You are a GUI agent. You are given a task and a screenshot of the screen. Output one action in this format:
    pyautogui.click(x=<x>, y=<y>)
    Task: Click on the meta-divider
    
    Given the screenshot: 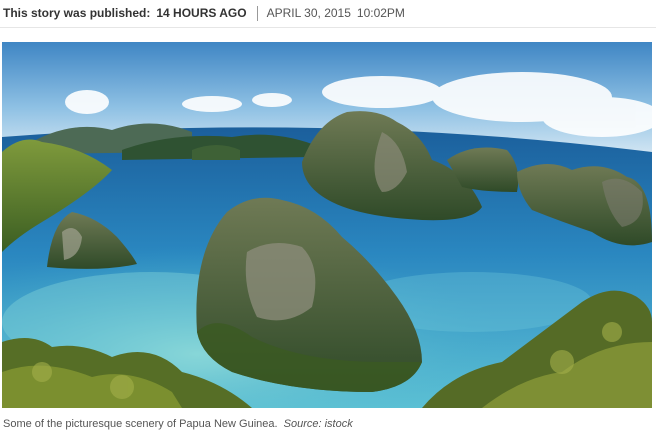 What is the action you would take?
    pyautogui.click(x=328, y=27)
    